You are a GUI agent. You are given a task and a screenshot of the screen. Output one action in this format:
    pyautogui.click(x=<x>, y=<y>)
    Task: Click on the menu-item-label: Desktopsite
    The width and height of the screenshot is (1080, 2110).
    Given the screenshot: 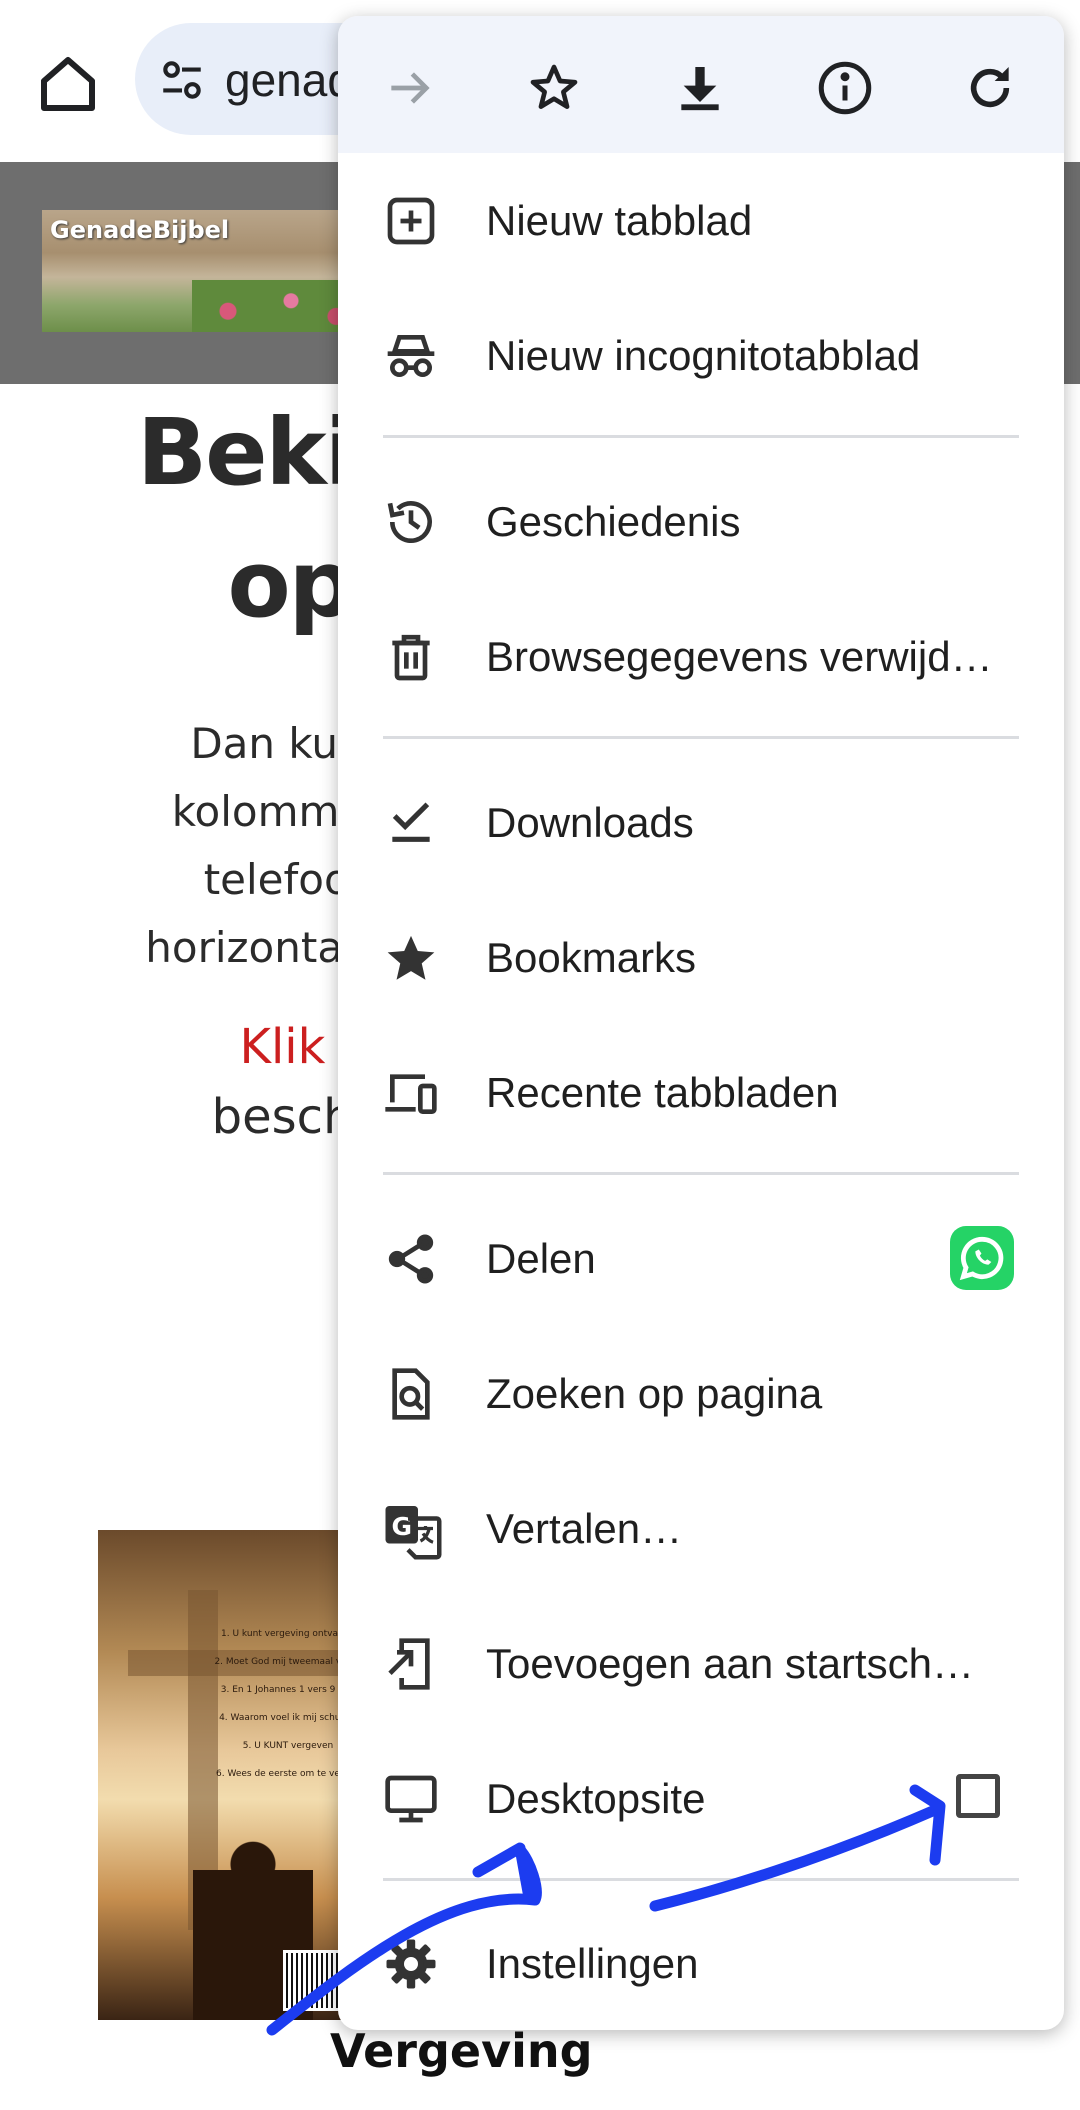 What is the action you would take?
    pyautogui.click(x=596, y=1798)
    